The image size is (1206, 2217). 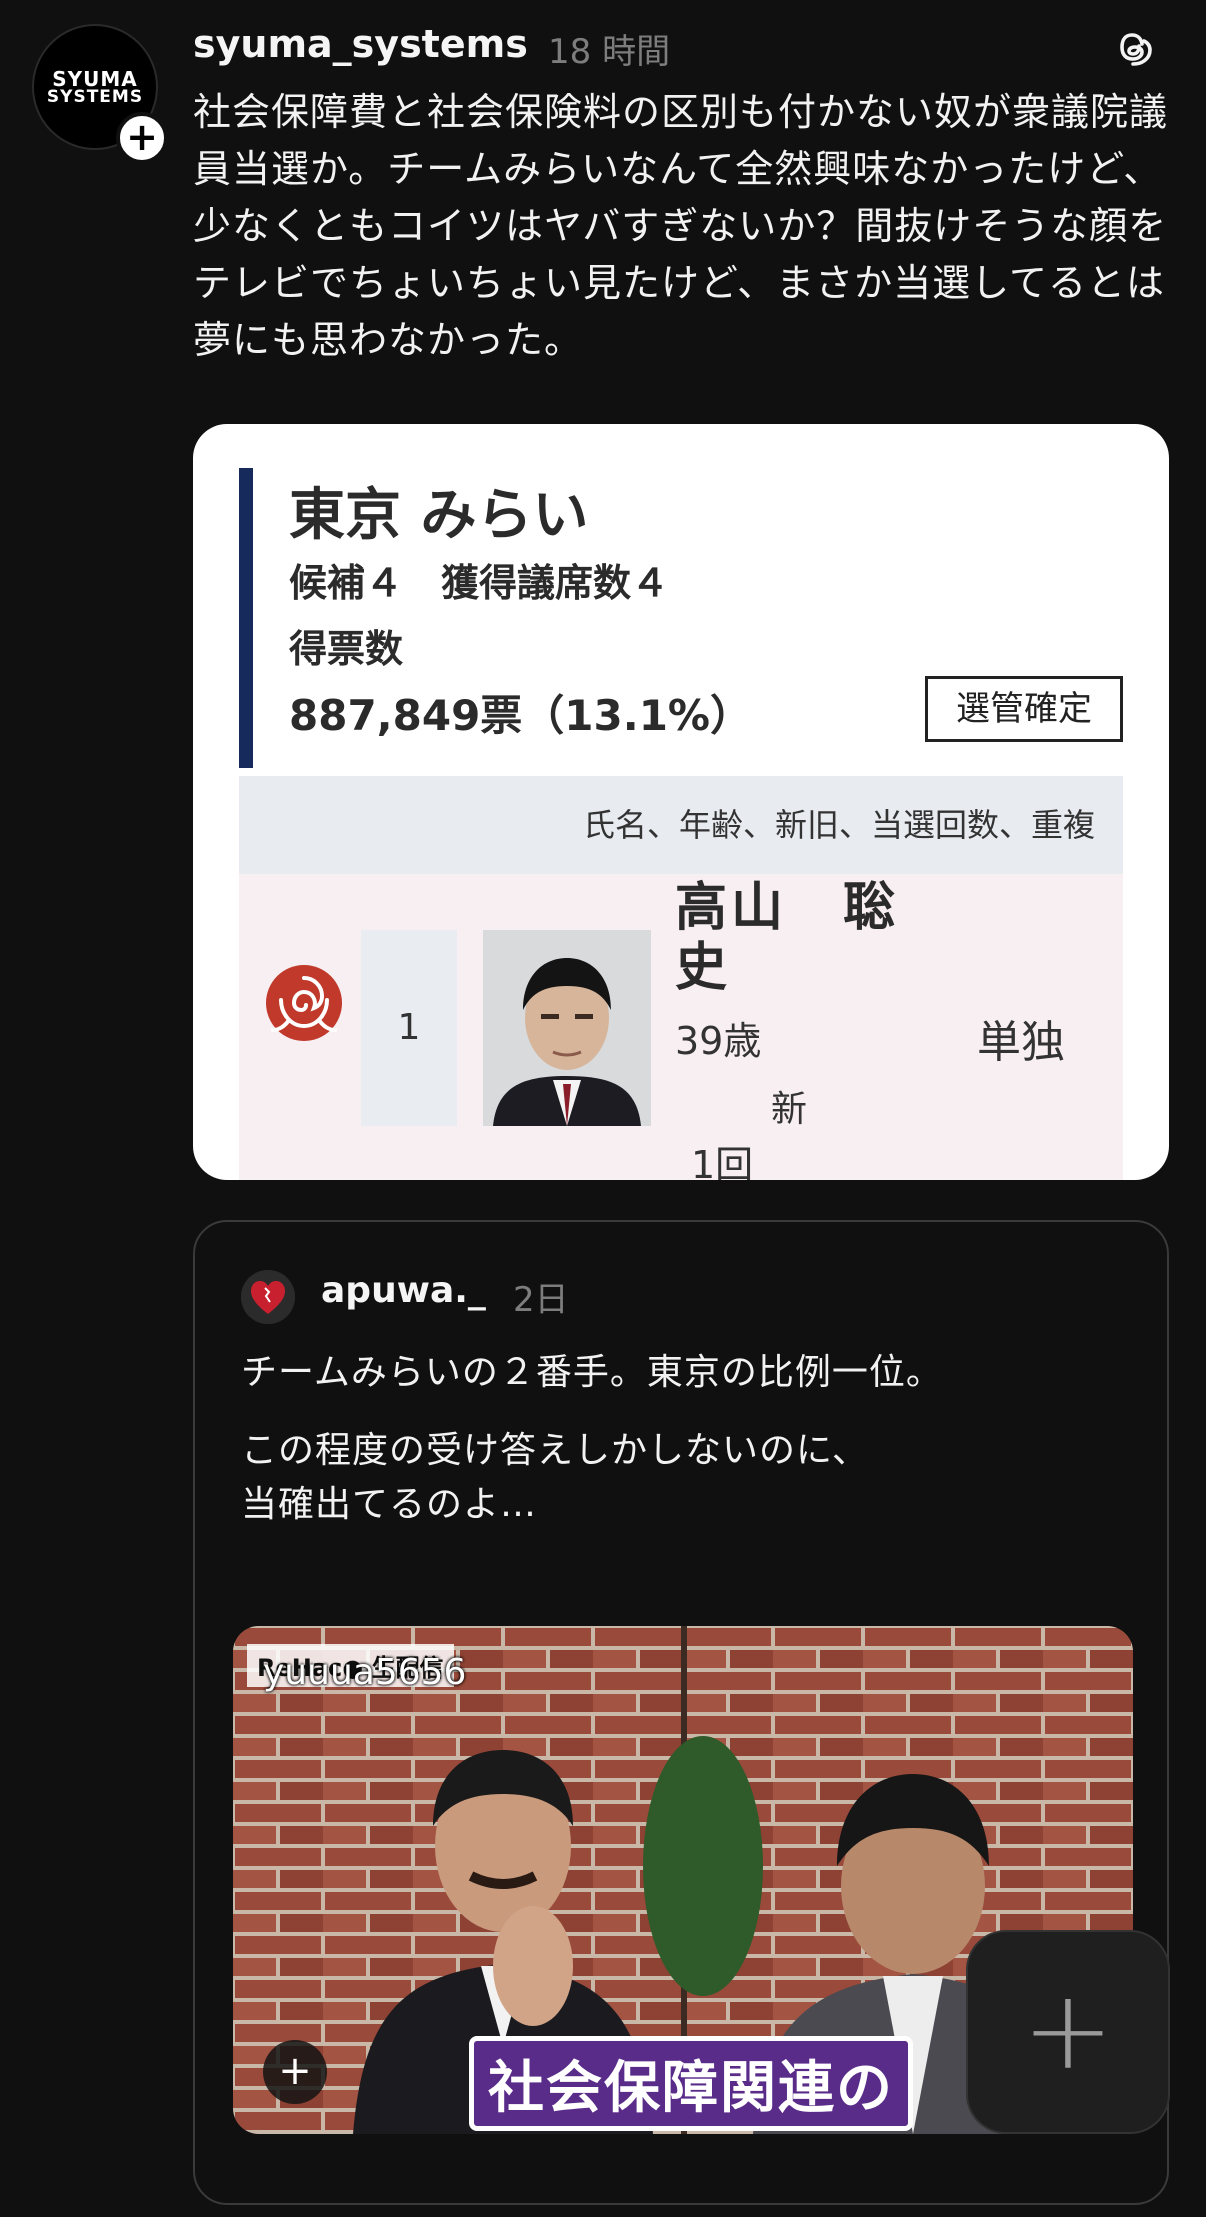 I want to click on video-caption: 社会保障関連の, so click(x=691, y=2083).